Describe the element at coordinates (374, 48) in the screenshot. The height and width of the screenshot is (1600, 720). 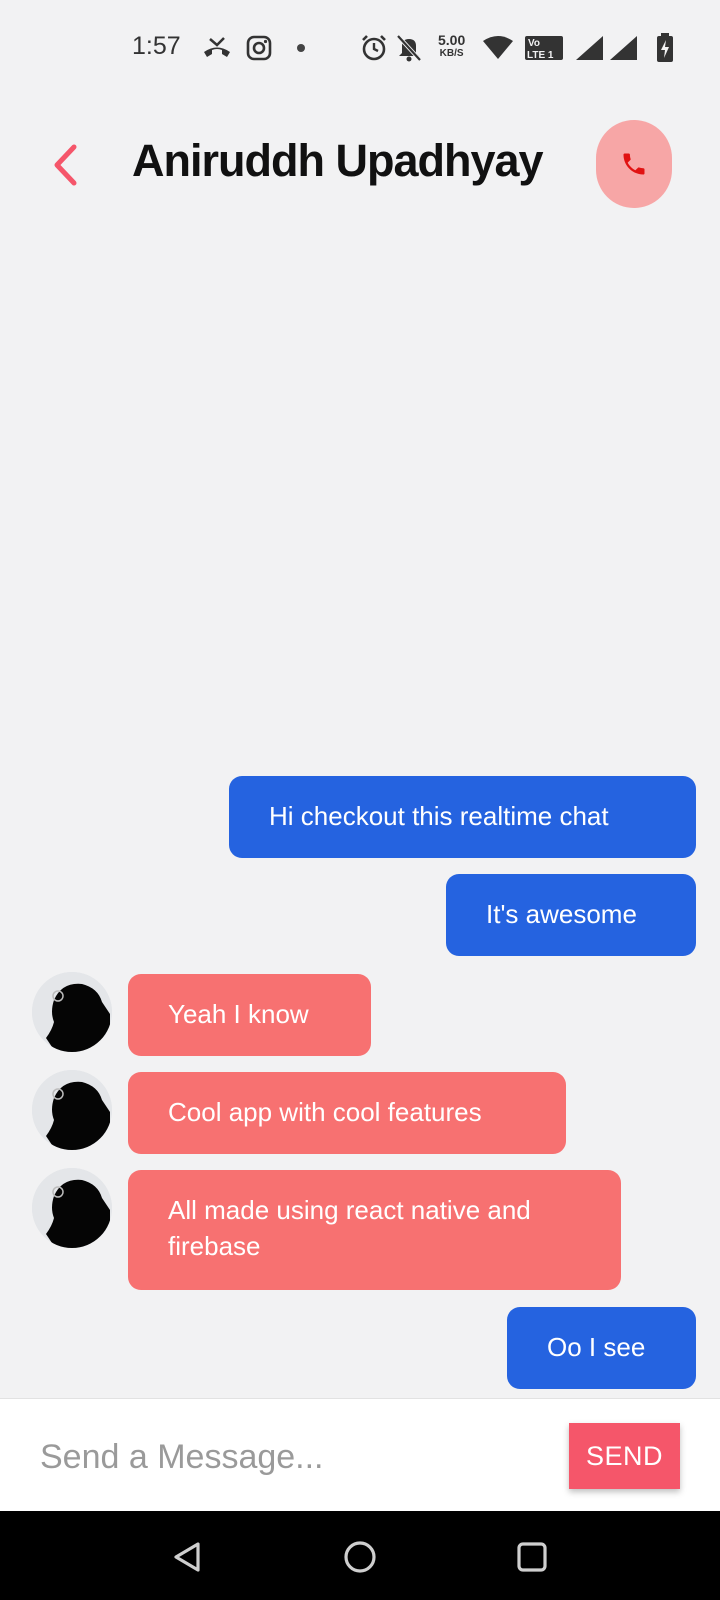
I see `alarm-icon` at that location.